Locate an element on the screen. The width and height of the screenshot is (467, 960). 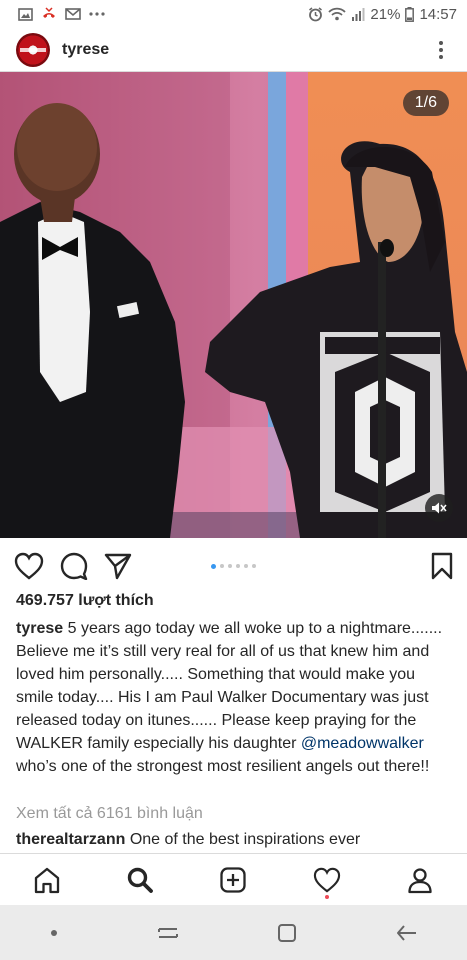
home-square-icon is located at coordinates (287, 933).